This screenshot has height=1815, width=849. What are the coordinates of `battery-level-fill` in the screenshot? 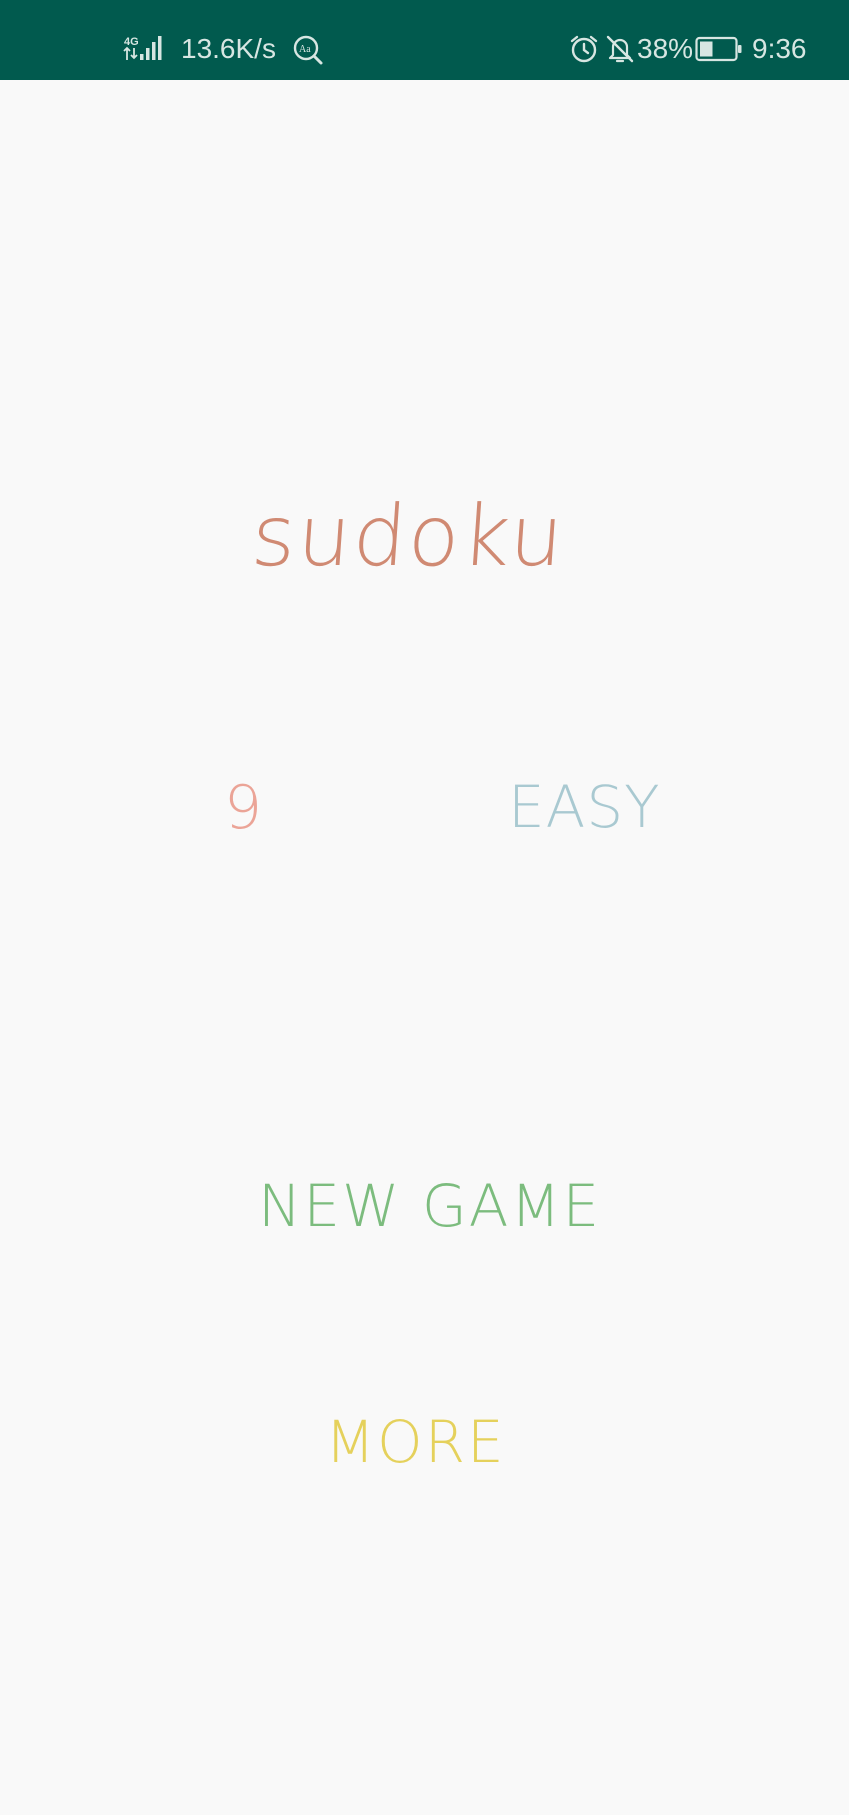 It's located at (706, 49).